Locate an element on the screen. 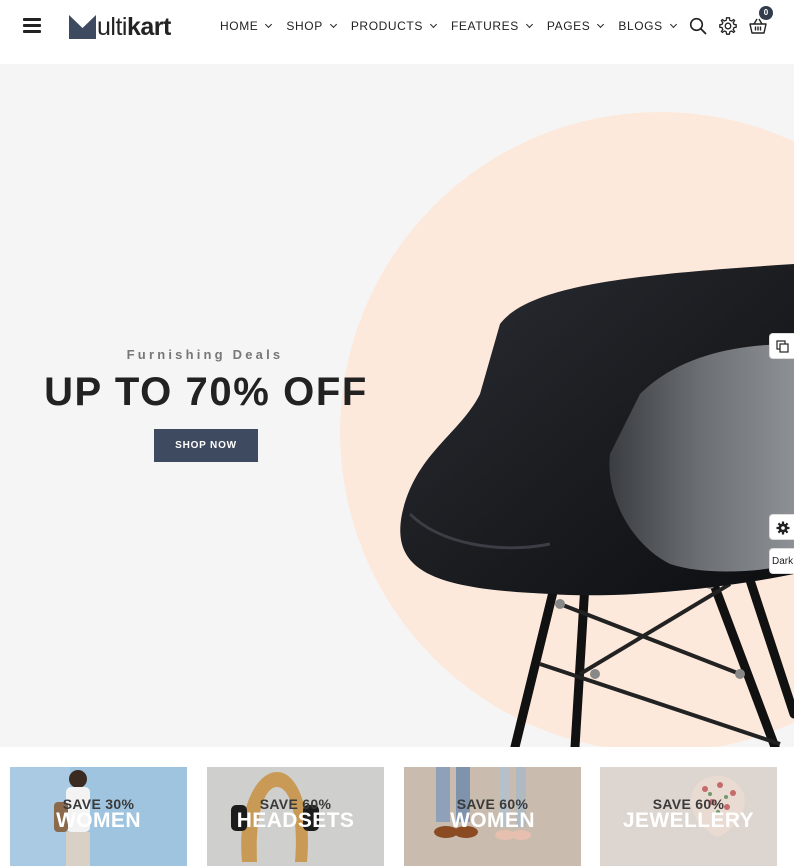 This screenshot has height=866, width=794. dark-mode-toggle: Dark is located at coordinates (781, 561).